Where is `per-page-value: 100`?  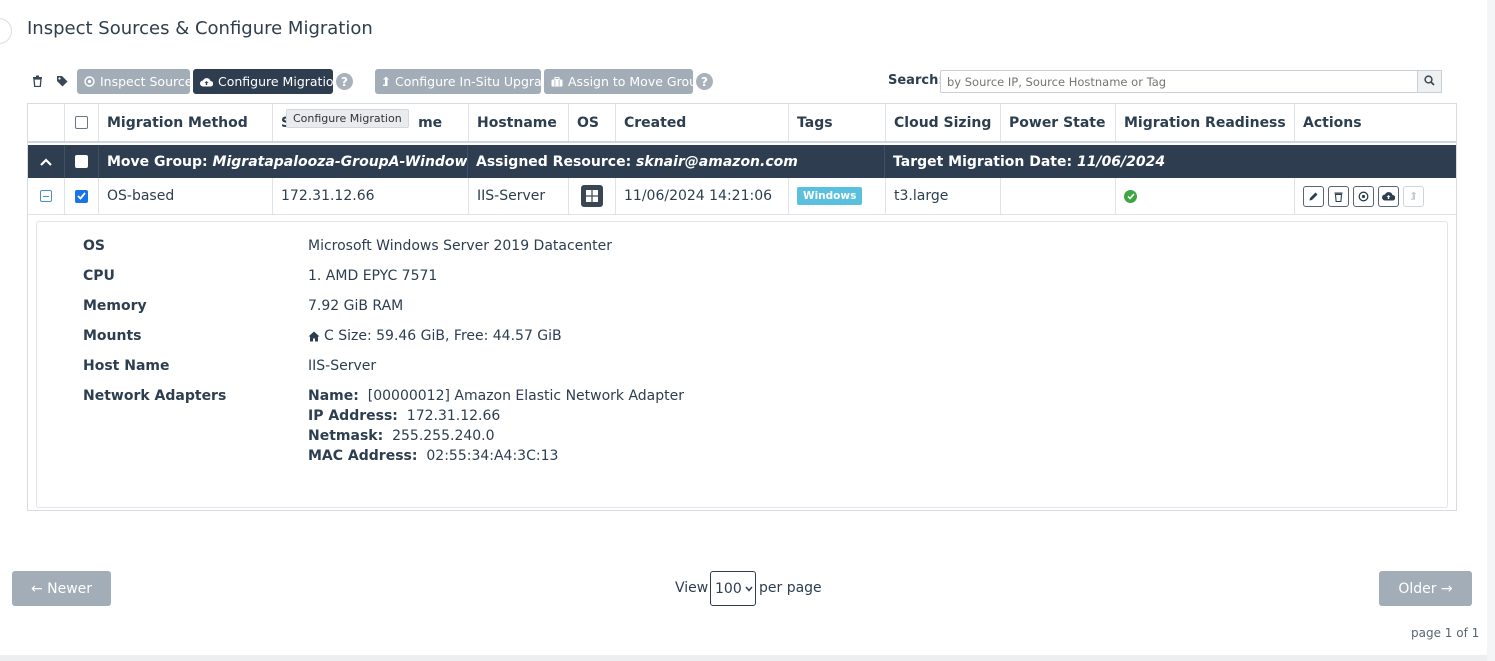
per-page-value: 100 is located at coordinates (728, 588).